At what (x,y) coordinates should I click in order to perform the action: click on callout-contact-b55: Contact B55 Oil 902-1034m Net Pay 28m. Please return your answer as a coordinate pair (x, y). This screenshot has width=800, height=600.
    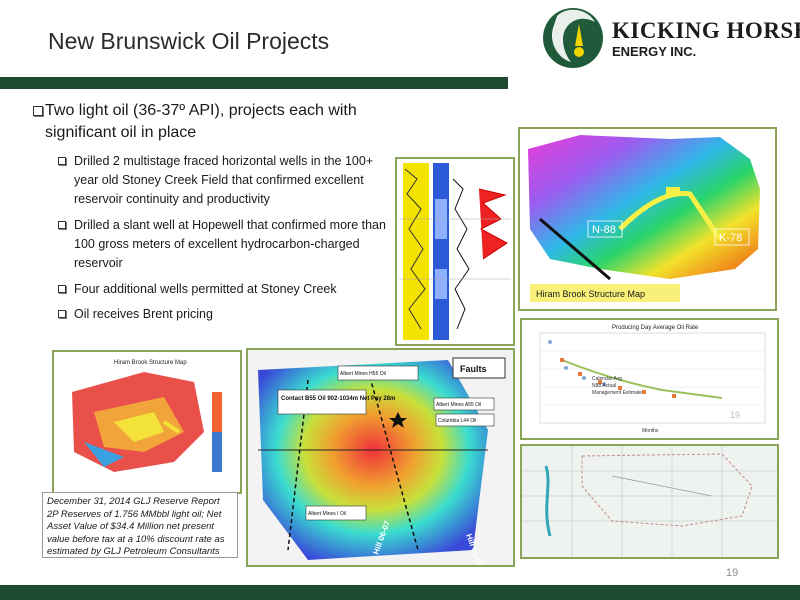
    Looking at the image, I should click on (338, 399).